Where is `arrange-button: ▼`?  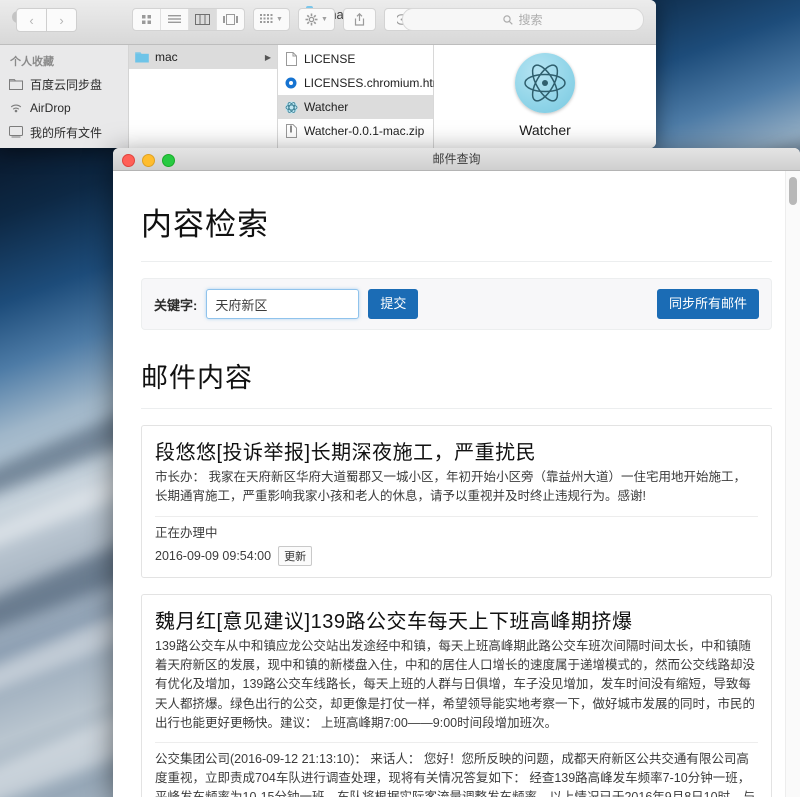
arrange-button: ▼ is located at coordinates (271, 19).